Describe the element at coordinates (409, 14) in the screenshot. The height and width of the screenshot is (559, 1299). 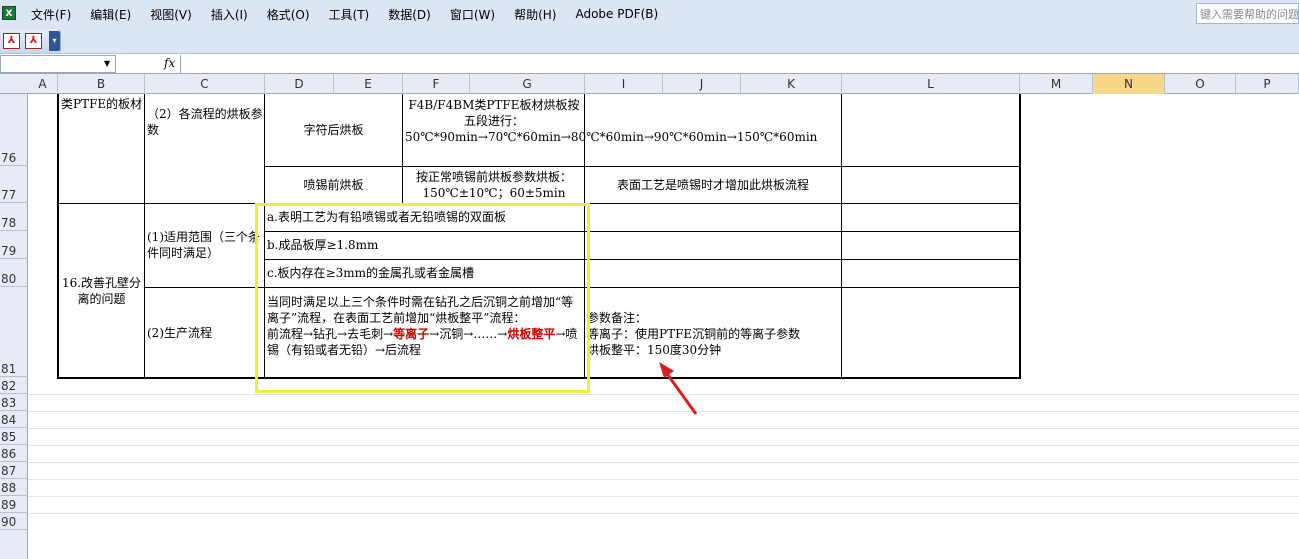
I see `menu-data: 数据(D)` at that location.